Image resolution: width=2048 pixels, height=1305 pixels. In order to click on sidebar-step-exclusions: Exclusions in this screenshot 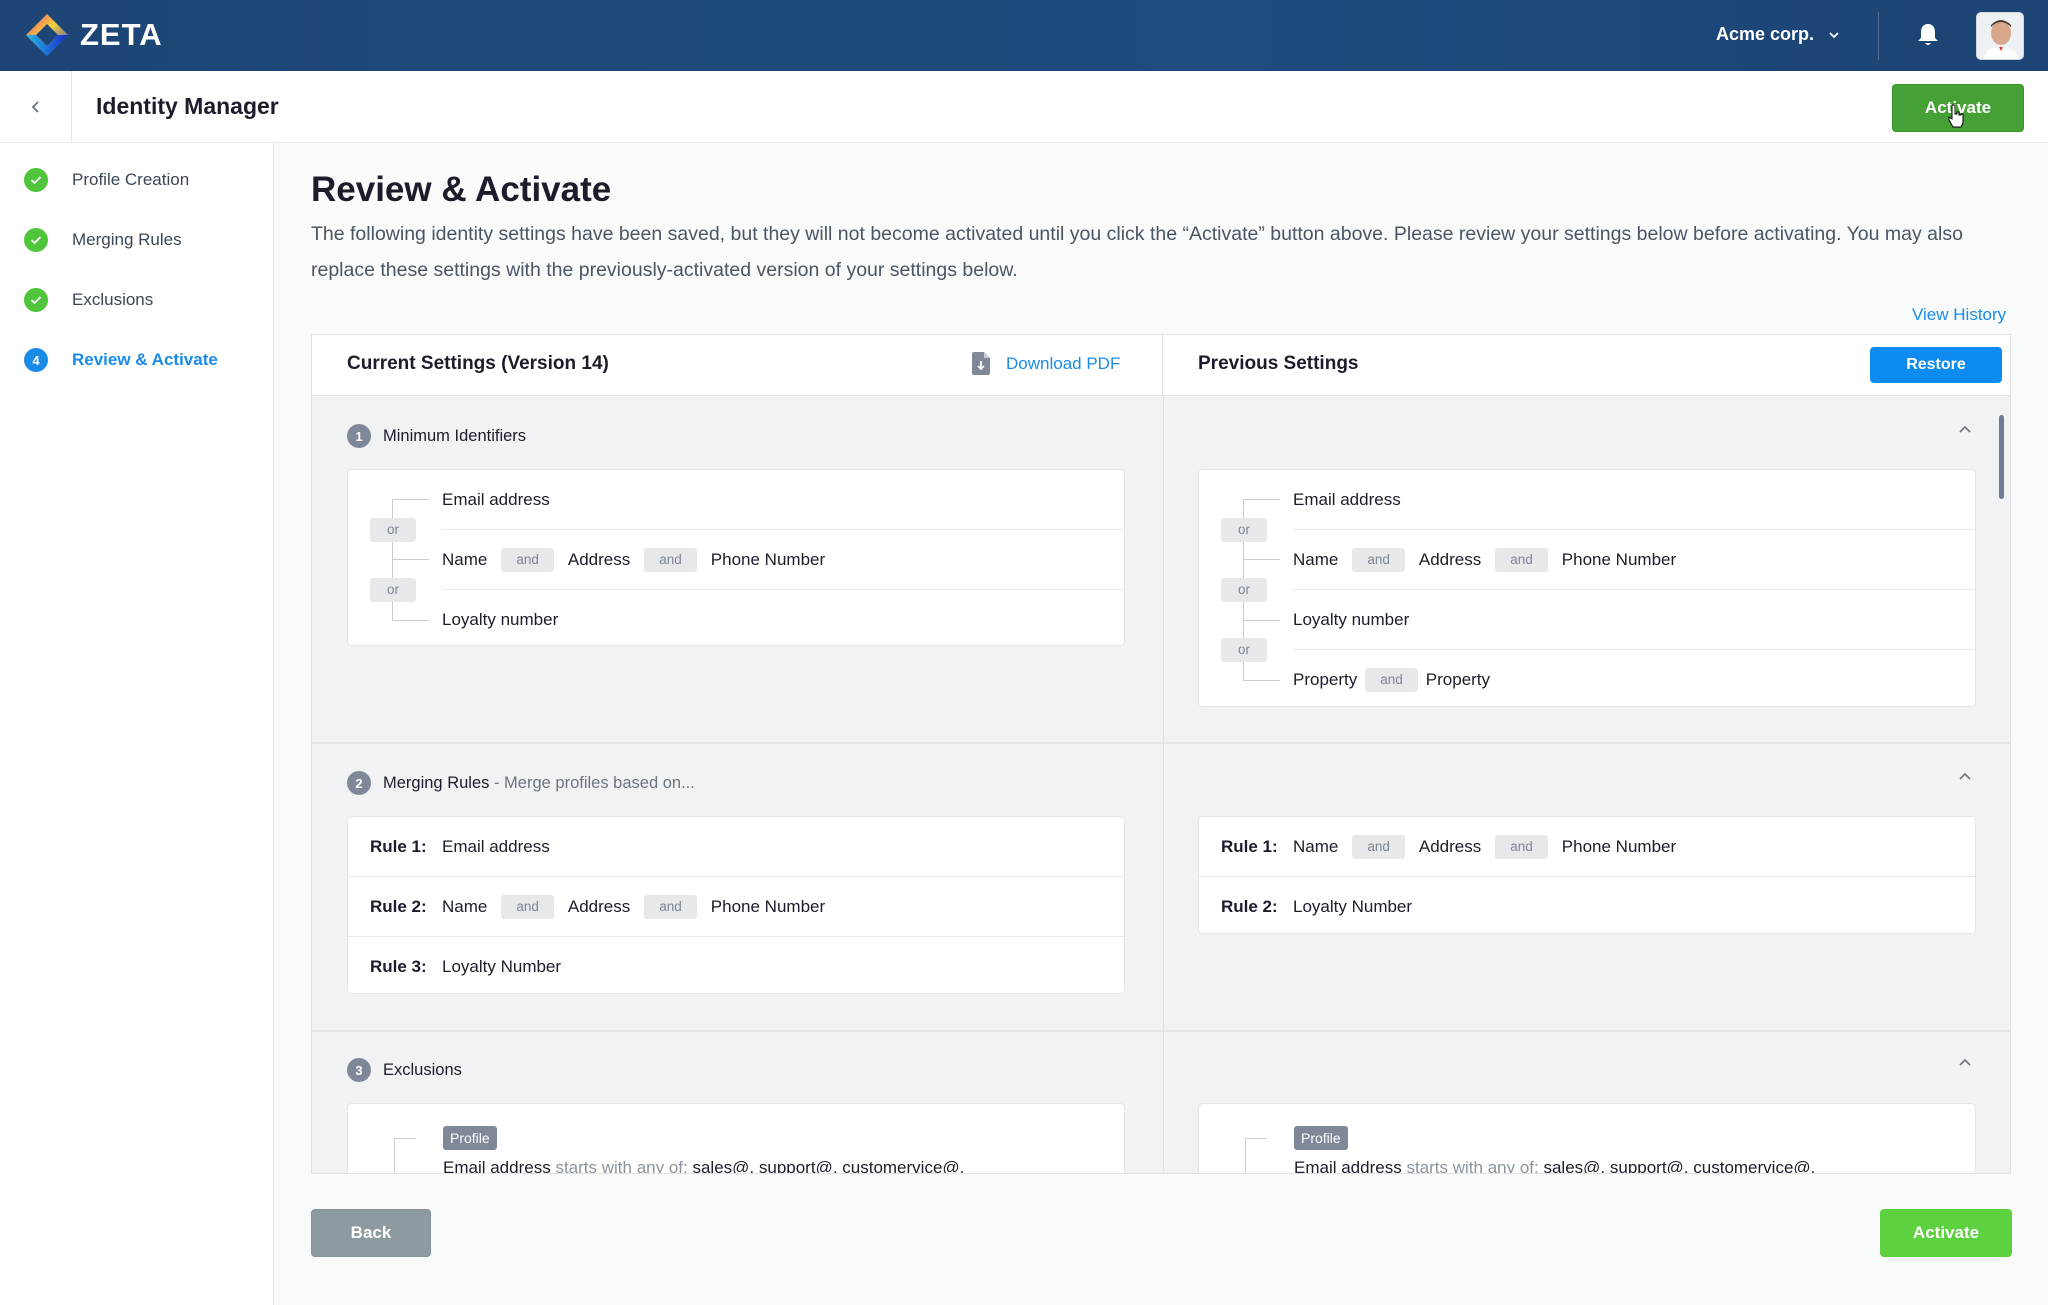, I will do `click(88, 300)`.